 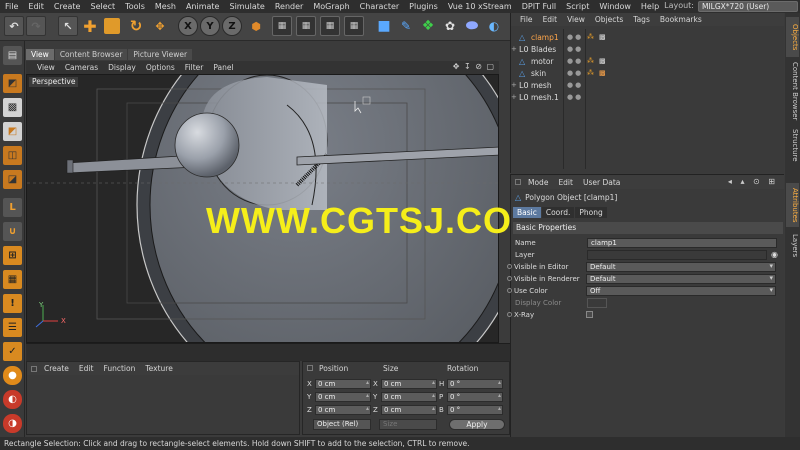 What do you see at coordinates (12, 279) in the screenshot?
I see `workplane-icon: ▦` at bounding box center [12, 279].